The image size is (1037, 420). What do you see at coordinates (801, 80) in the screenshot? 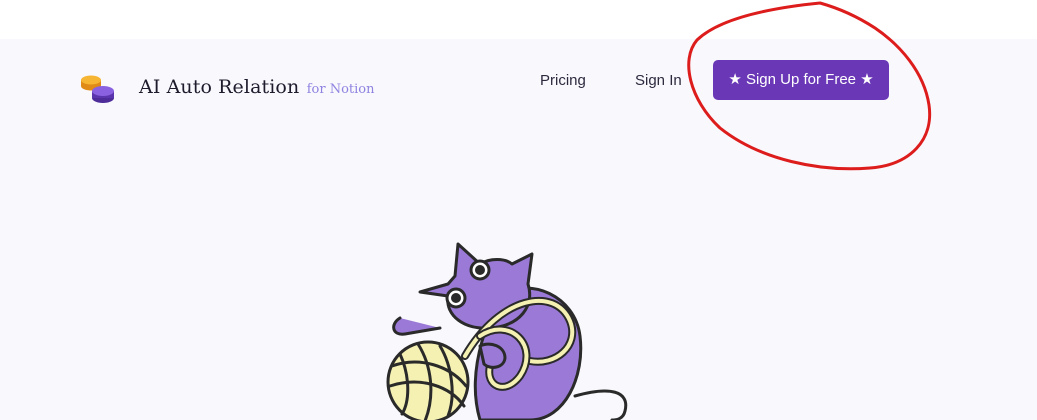
I see `signup-button: ★ Sign Up for Free ★` at bounding box center [801, 80].